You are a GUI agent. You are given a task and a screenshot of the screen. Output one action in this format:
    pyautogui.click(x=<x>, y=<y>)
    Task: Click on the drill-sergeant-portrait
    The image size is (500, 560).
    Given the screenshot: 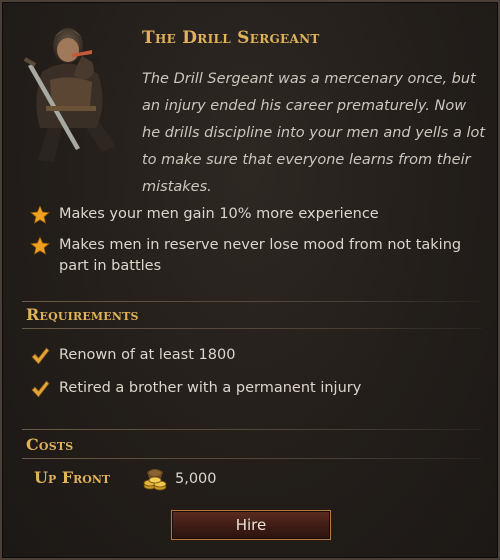 What is the action you would take?
    pyautogui.click(x=72, y=90)
    